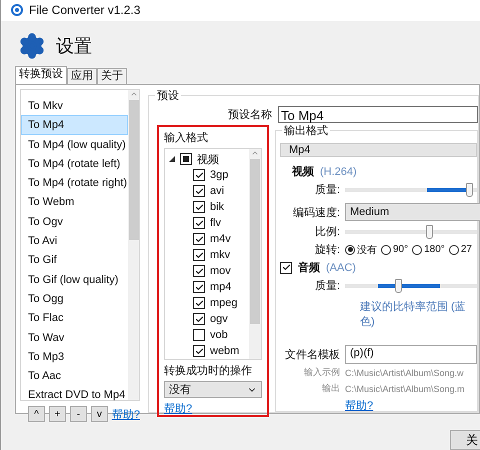  What do you see at coordinates (36, 414) in the screenshot?
I see `list-button: ^` at bounding box center [36, 414].